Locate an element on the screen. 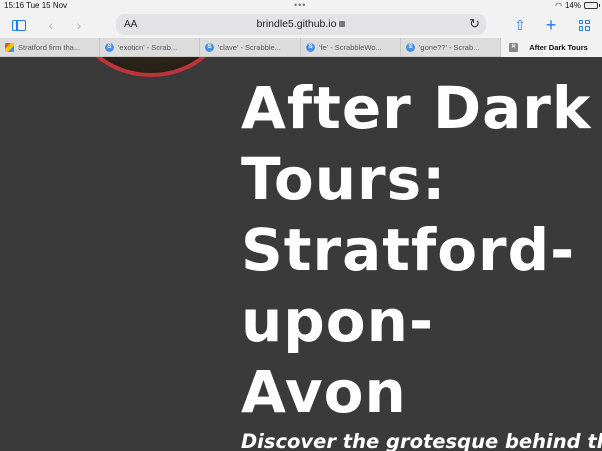  wifi-icon: ◠ is located at coordinates (558, 5).